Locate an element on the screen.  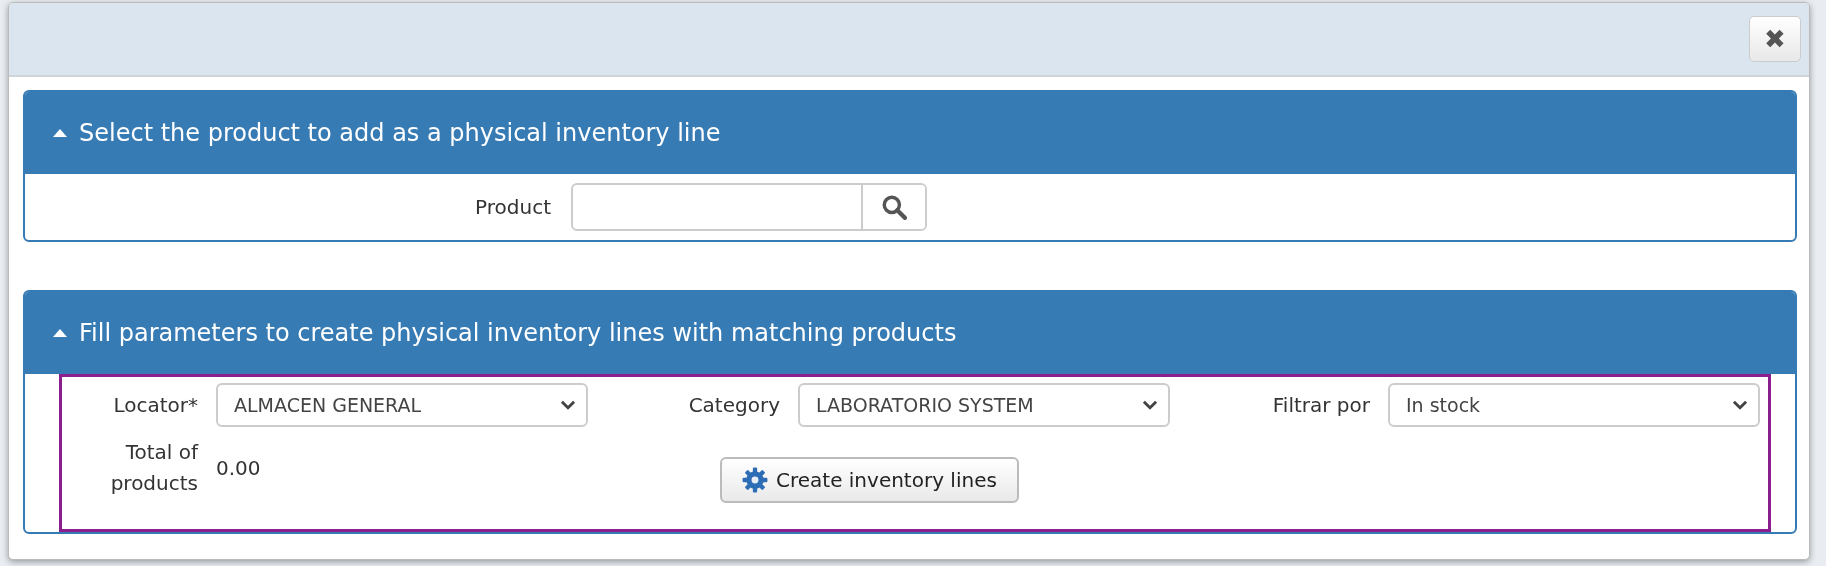
select-field: LABORATORIO SYSTEM is located at coordinates (984, 405).